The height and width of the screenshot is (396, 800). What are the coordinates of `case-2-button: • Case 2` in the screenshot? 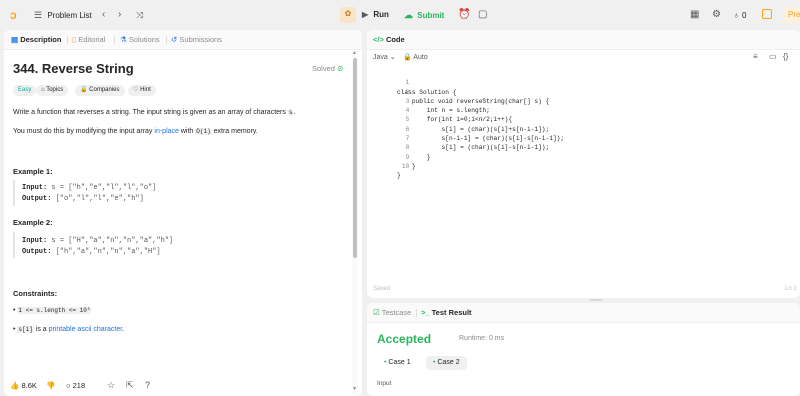 It's located at (446, 363).